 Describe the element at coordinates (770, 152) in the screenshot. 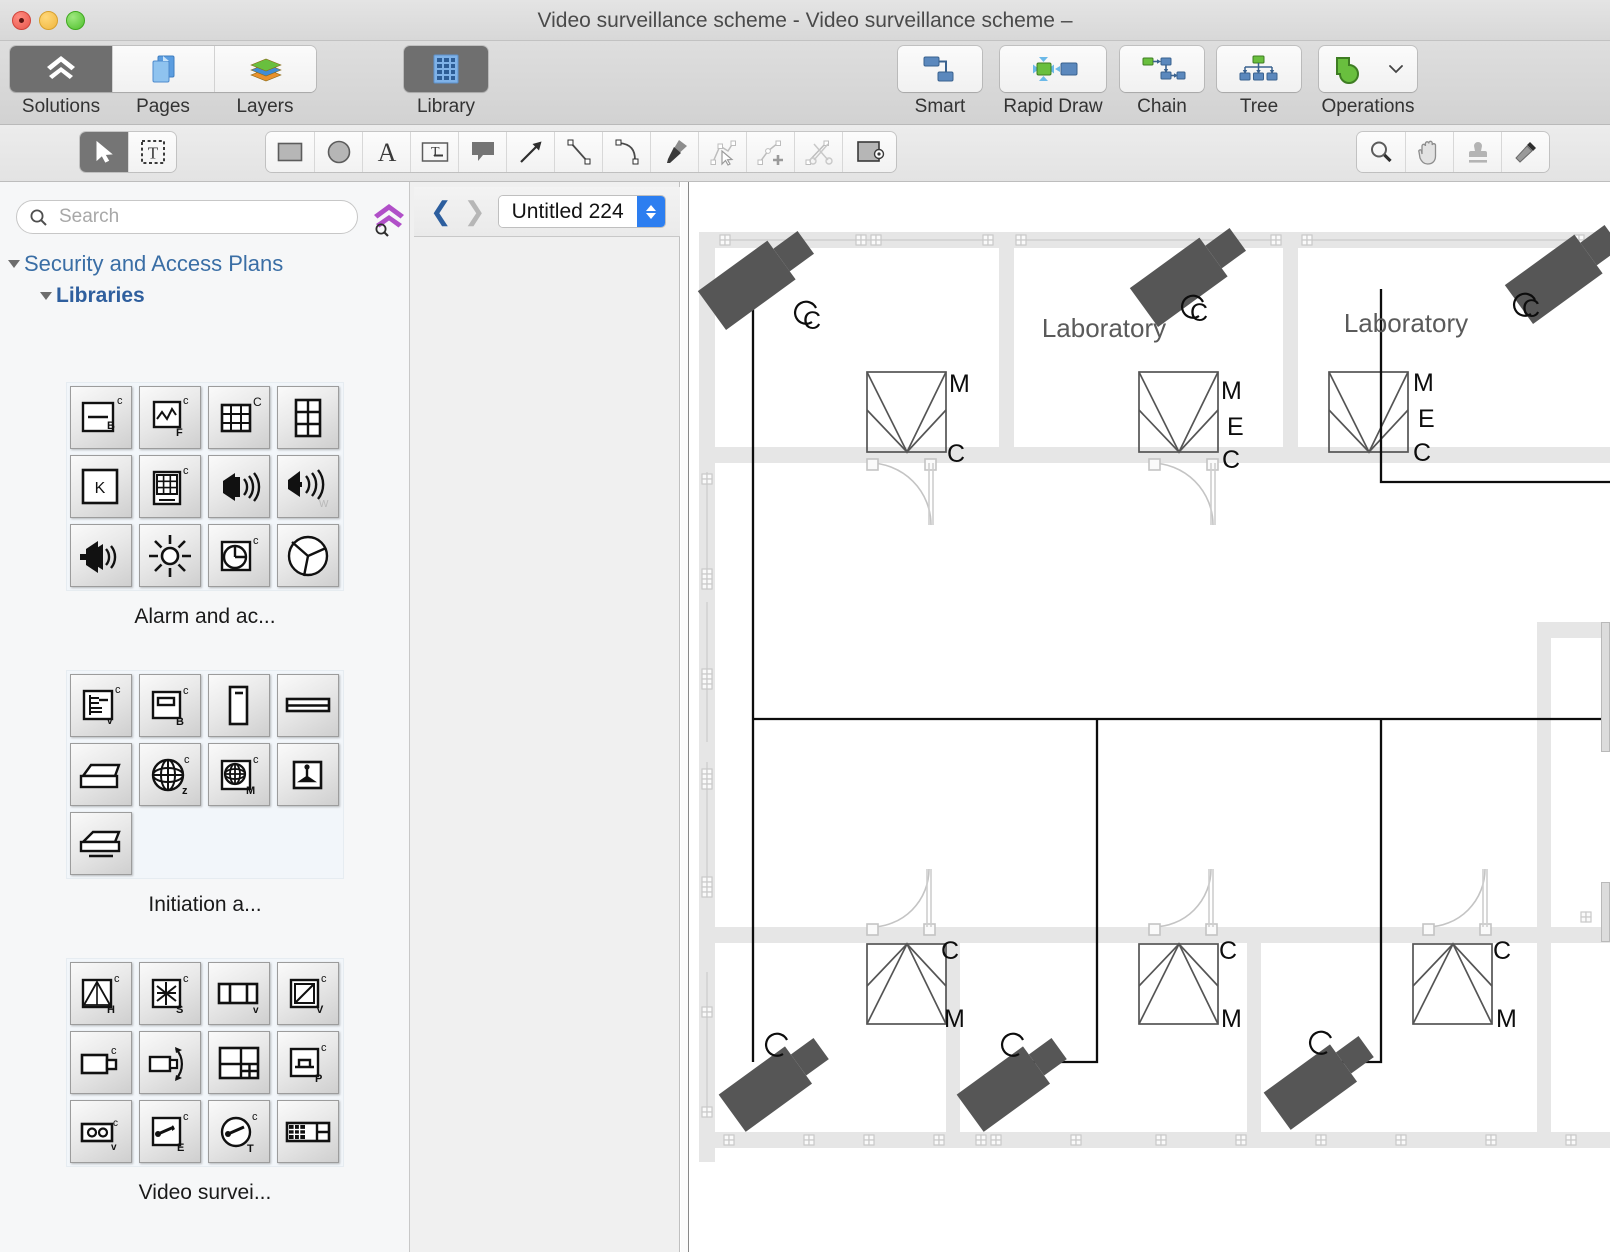

I see `add-point-tool` at that location.